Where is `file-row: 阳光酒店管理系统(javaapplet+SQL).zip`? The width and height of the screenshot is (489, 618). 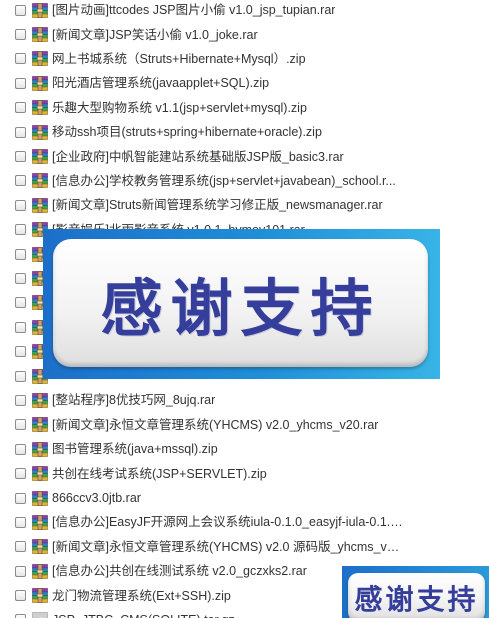
file-row: 阳光酒店管理系统(javaapplet+SQL).zip is located at coordinates (244, 83).